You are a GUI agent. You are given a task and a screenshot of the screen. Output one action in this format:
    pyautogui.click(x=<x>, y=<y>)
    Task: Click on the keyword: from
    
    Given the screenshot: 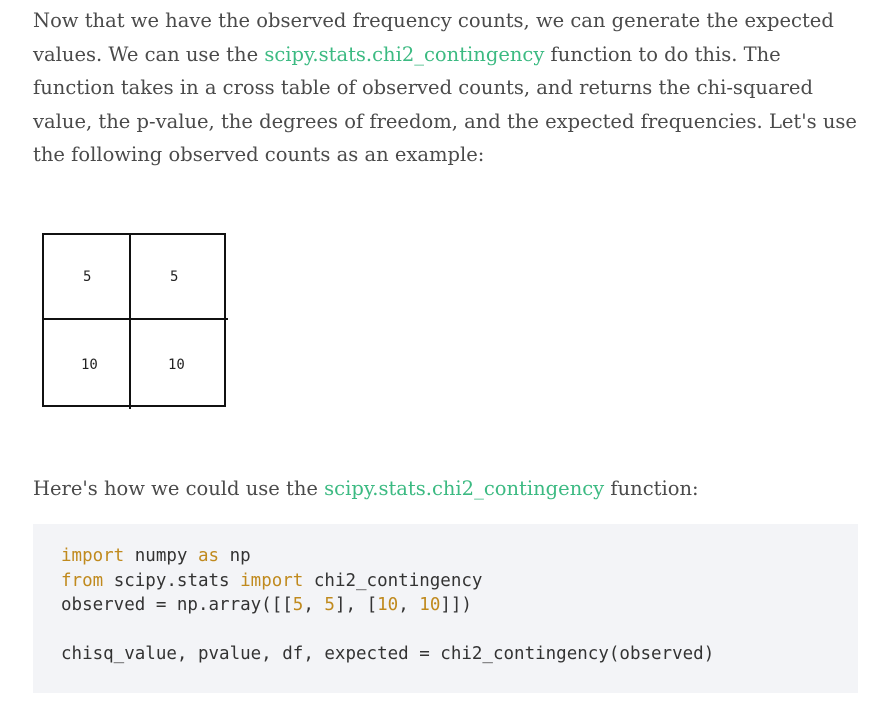 What is the action you would take?
    pyautogui.click(x=82, y=580)
    